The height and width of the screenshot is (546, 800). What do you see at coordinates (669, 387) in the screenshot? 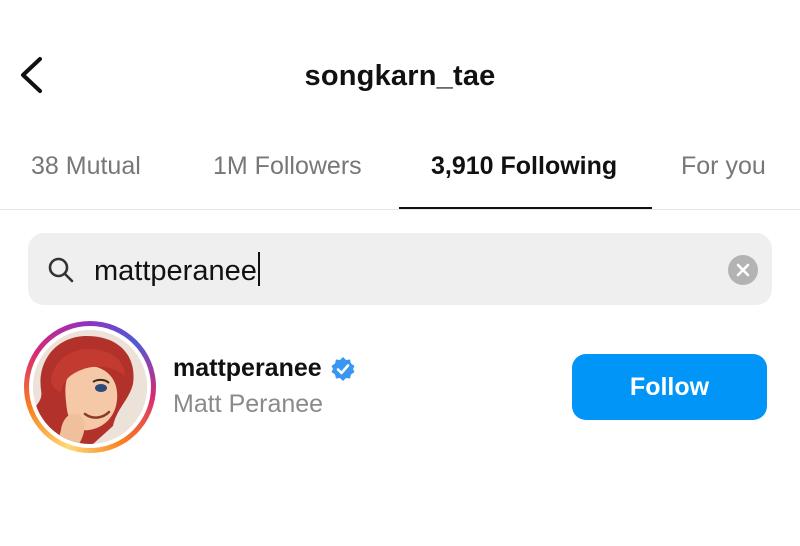
I see `follow-button: Follow` at bounding box center [669, 387].